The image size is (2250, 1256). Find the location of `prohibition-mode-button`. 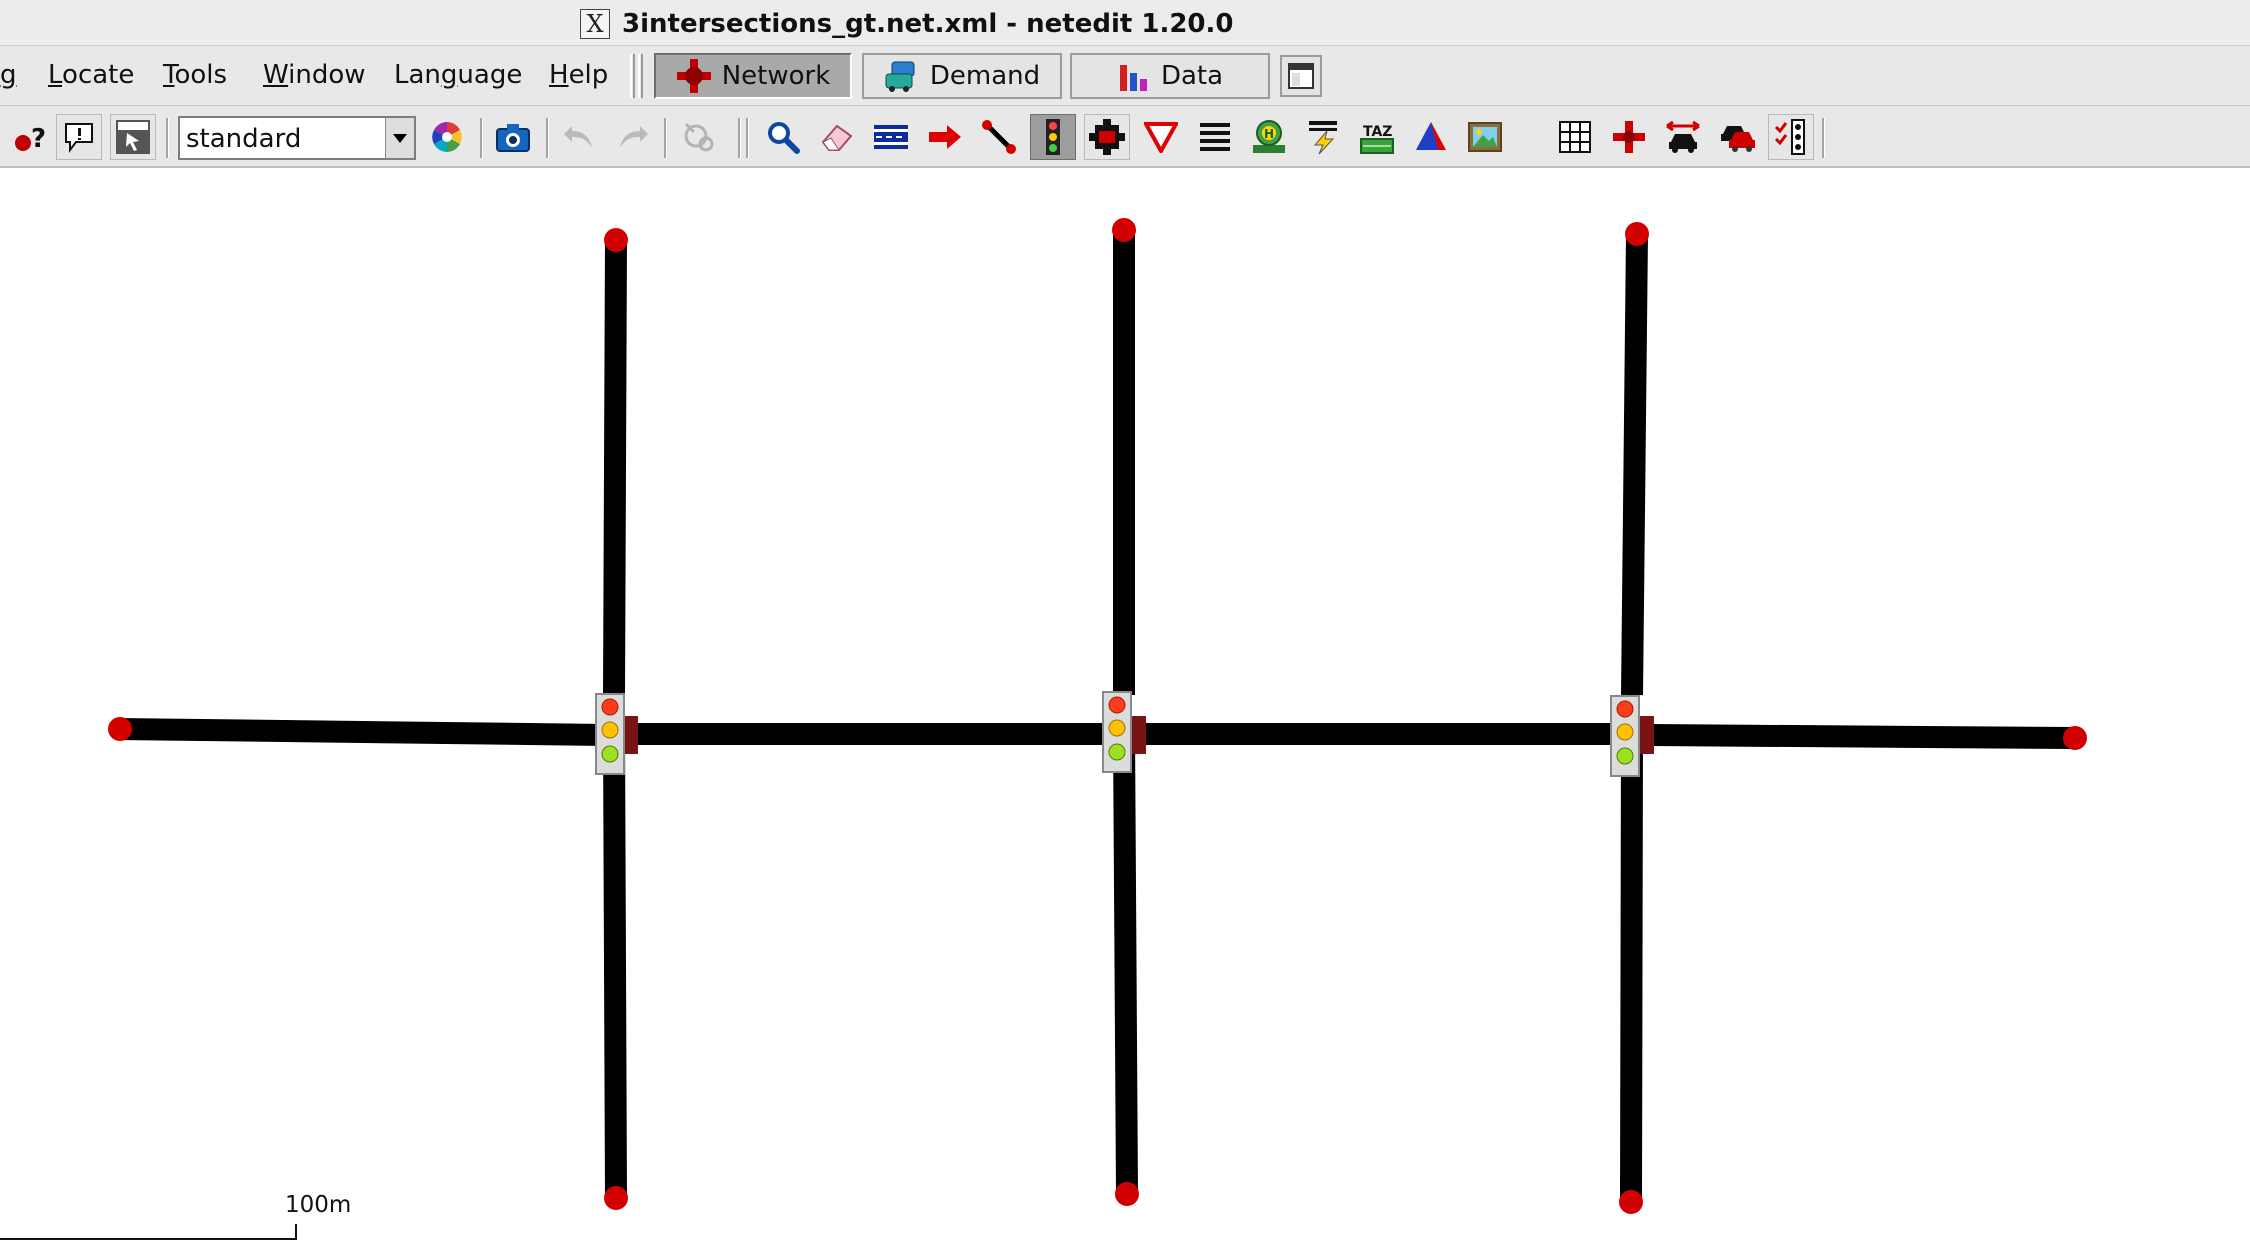

prohibition-mode-button is located at coordinates (1161, 137).